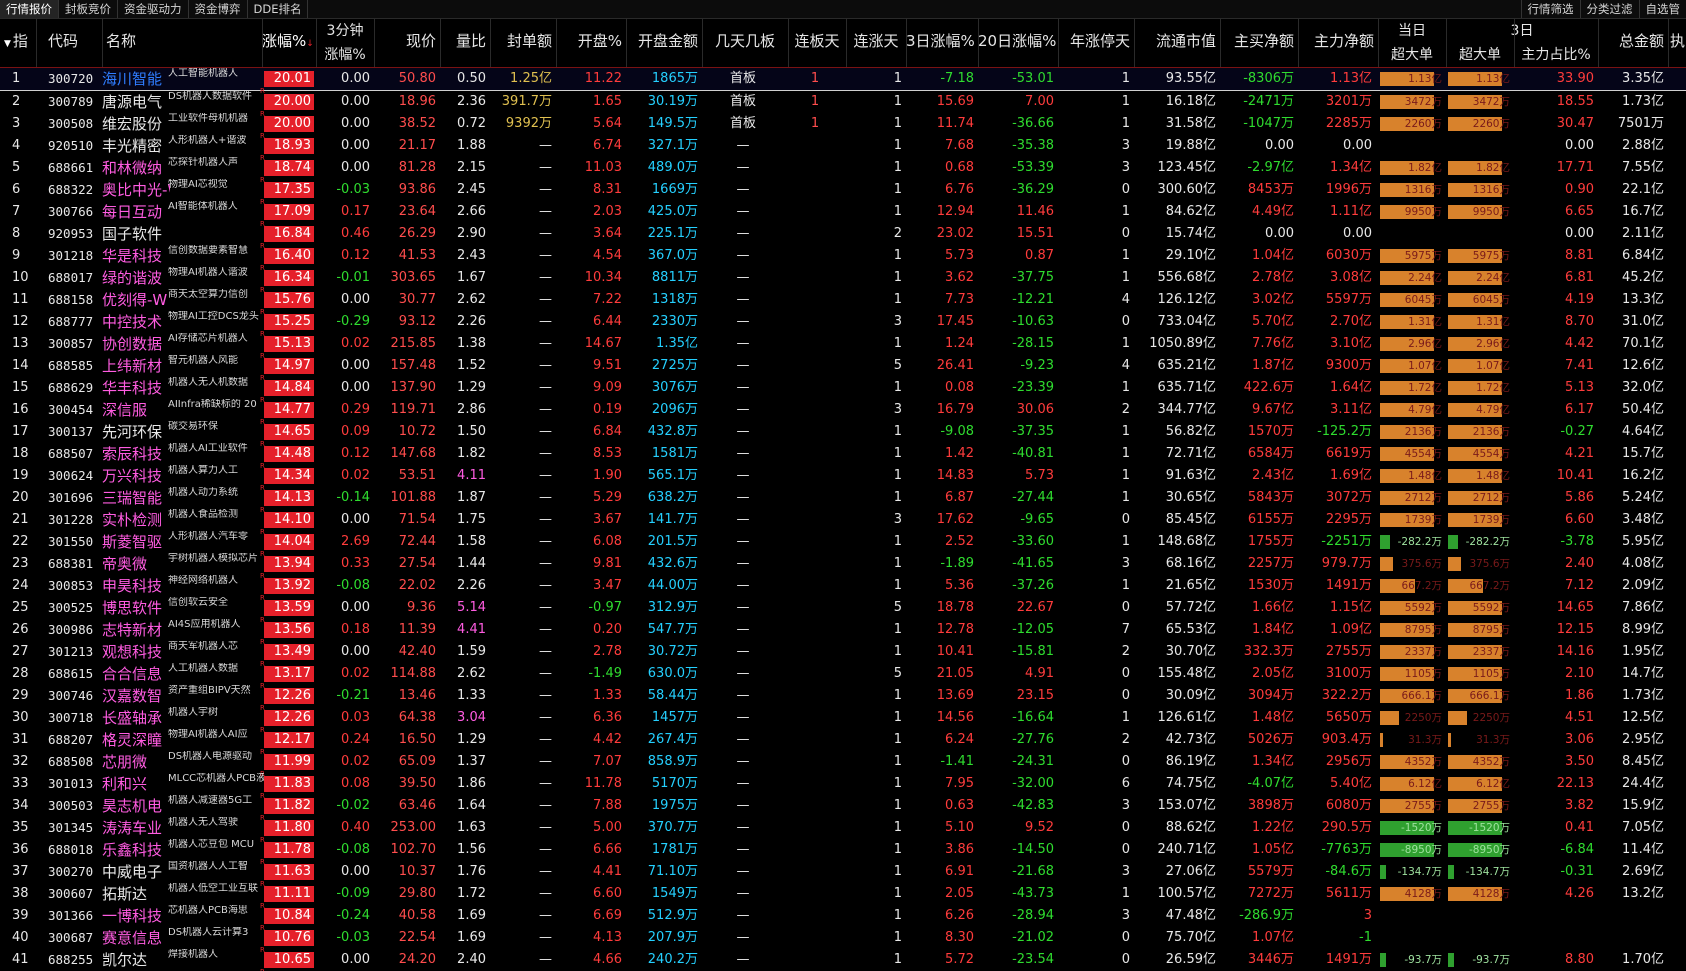 This screenshot has height=971, width=1686. What do you see at coordinates (1491, 256) in the screenshot?
I see `money-flow-bar-label: 5975万` at bounding box center [1491, 256].